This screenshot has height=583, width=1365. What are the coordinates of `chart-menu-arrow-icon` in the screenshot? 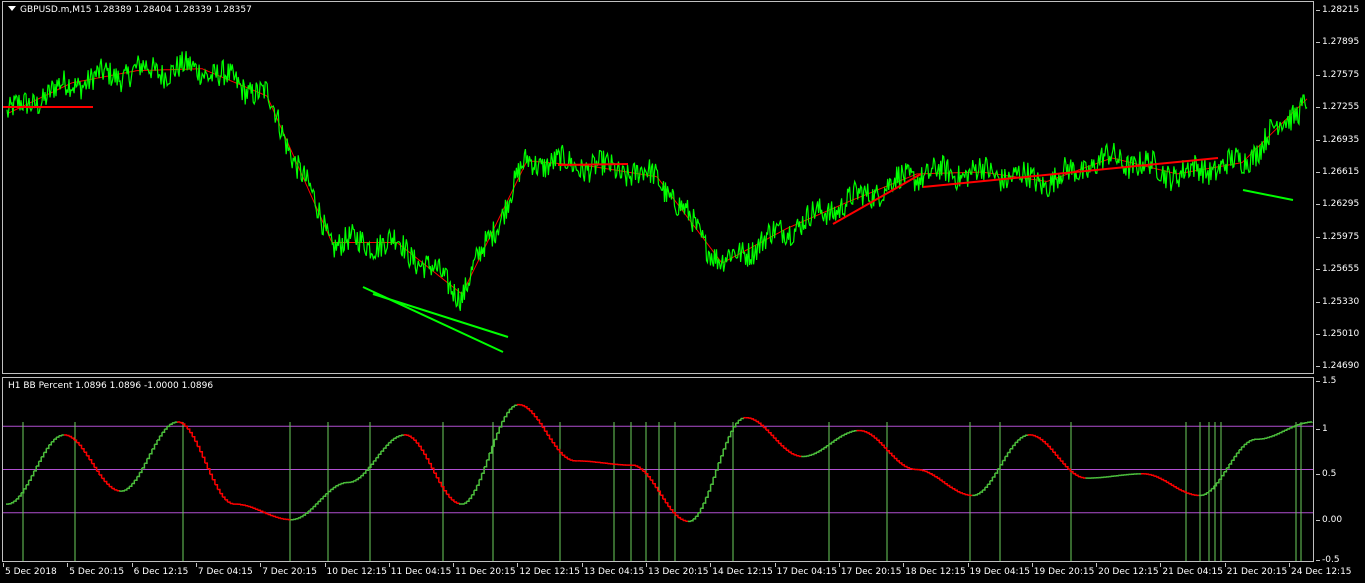 It's located at (12, 8).